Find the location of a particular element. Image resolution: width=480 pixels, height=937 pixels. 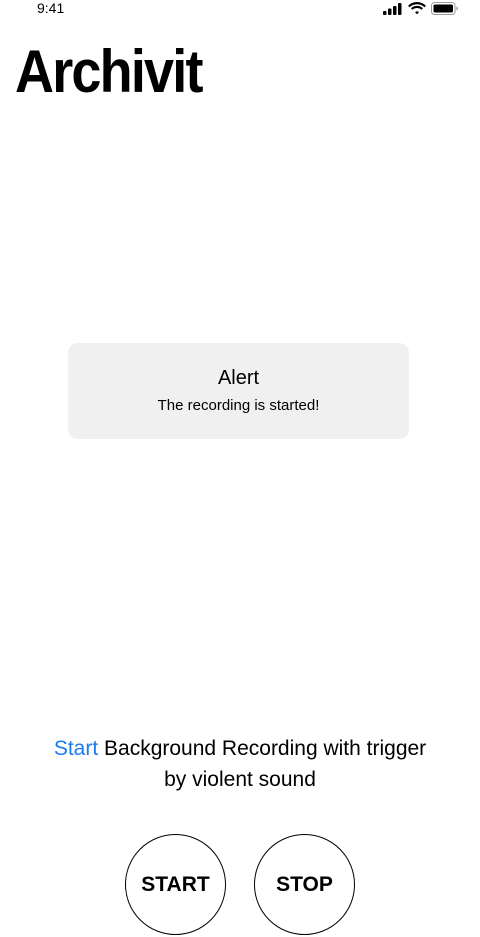

alert-box: Alert The recording is started! is located at coordinates (238, 391).